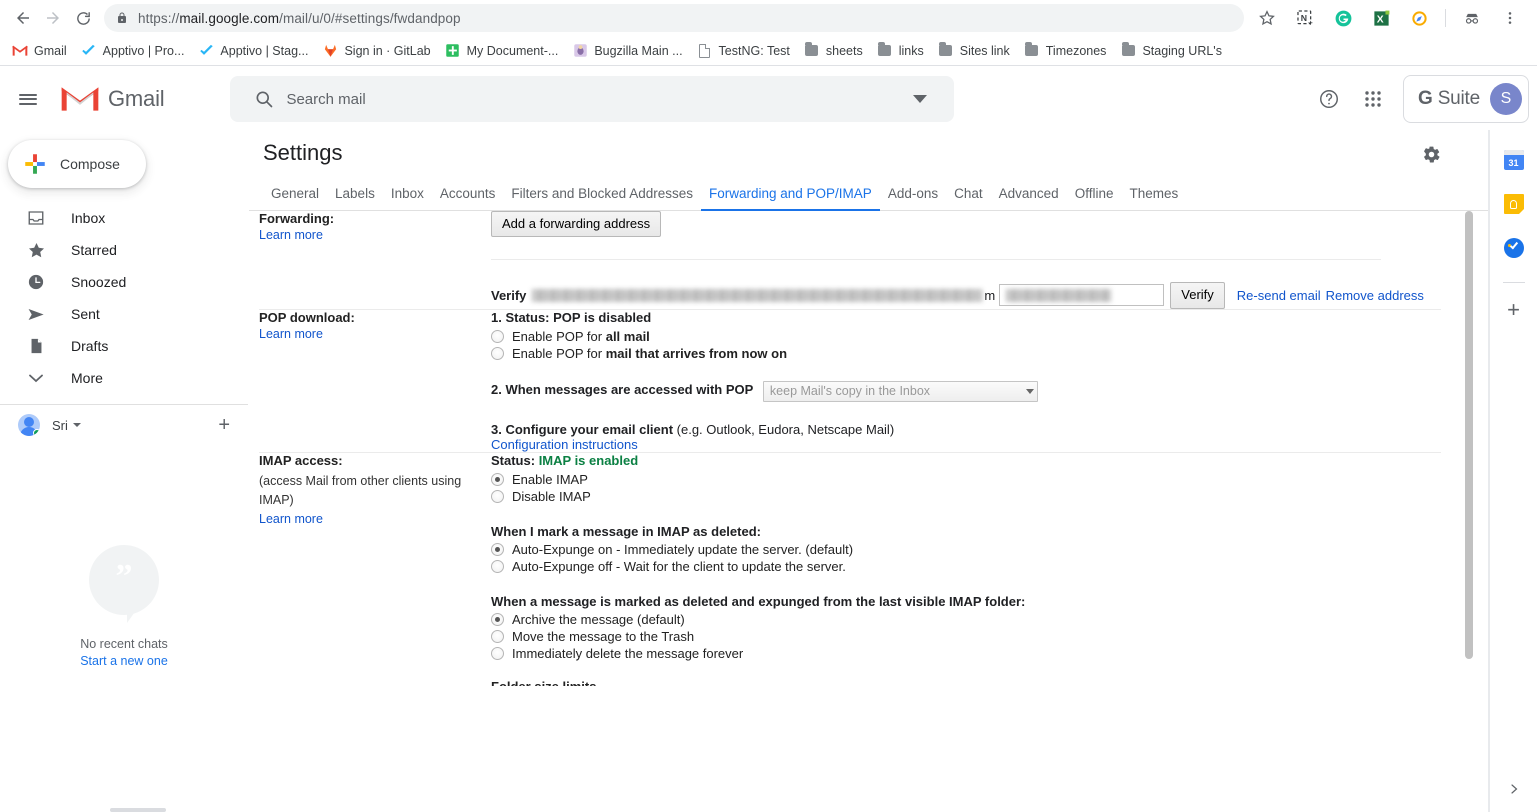 The width and height of the screenshot is (1537, 812). Describe the element at coordinates (966, 496) in the screenshot. I see `imap-option-disable: Disable IMAP` at that location.